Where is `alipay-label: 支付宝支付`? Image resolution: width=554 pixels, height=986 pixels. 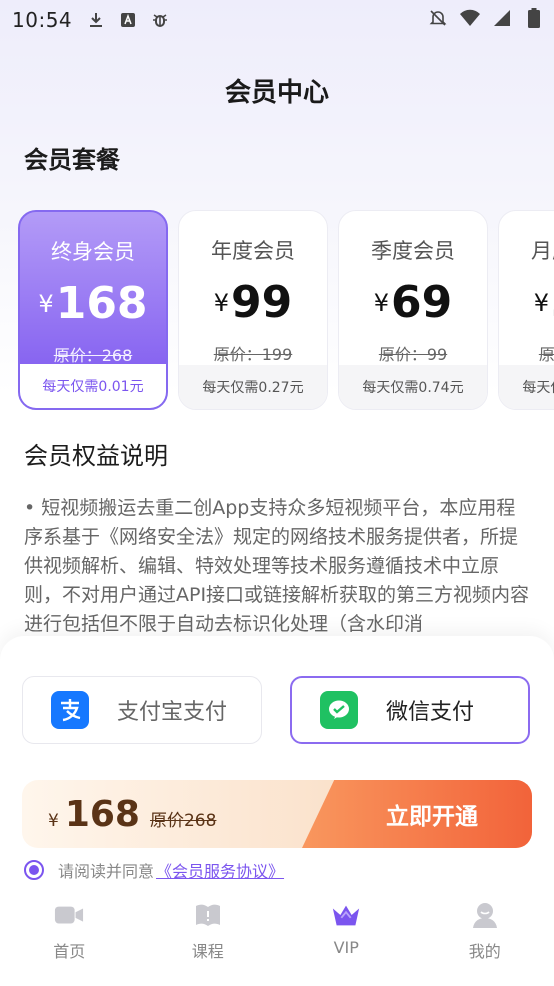
alipay-label: 支付宝支付 is located at coordinates (172, 712).